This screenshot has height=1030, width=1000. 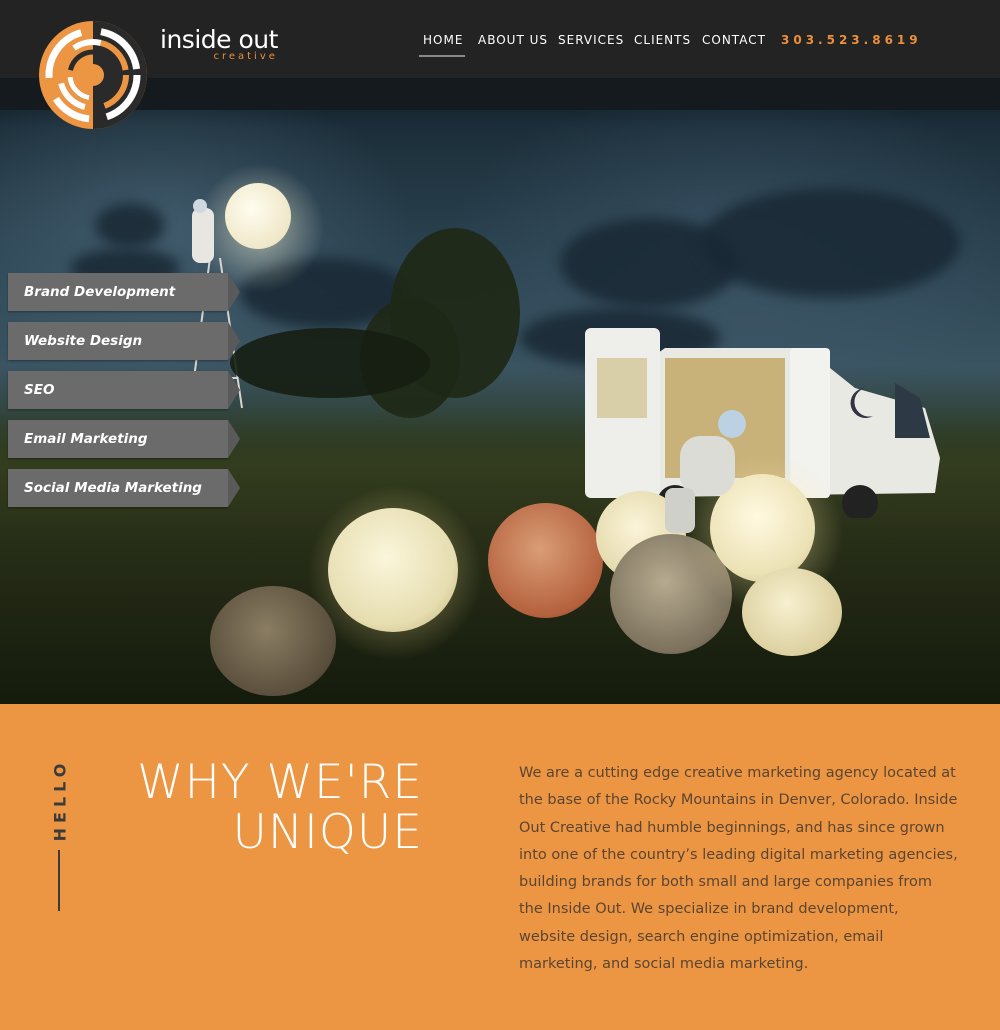 I want to click on nav-clients: CLIENTS, so click(x=662, y=40).